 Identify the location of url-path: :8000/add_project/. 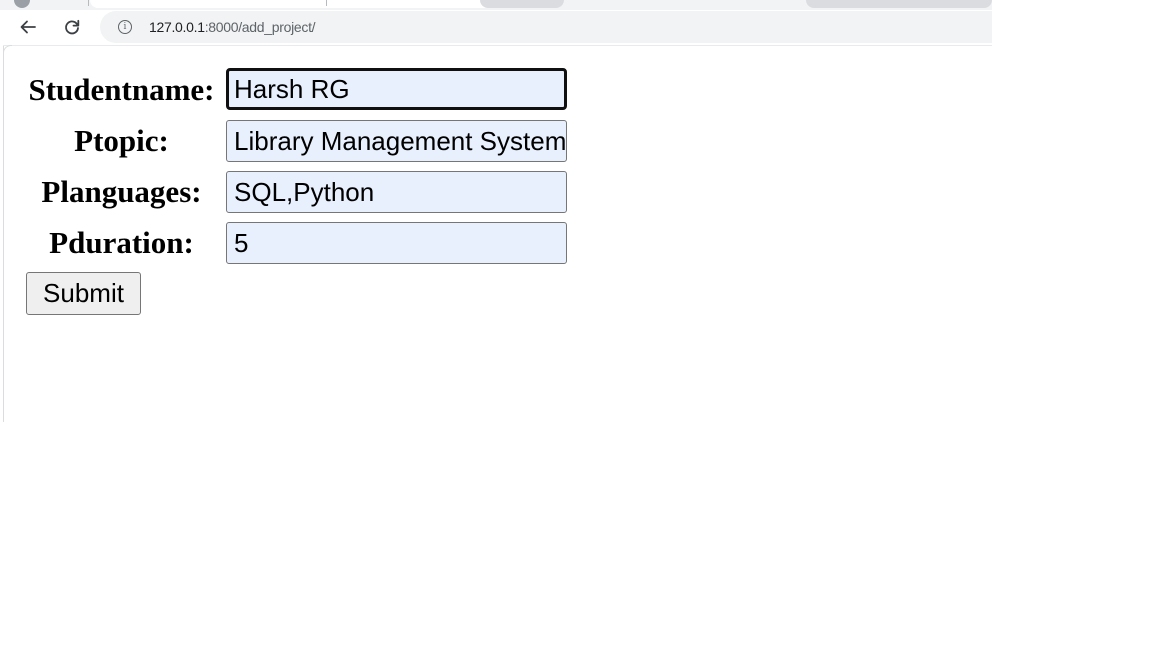
(260, 27).